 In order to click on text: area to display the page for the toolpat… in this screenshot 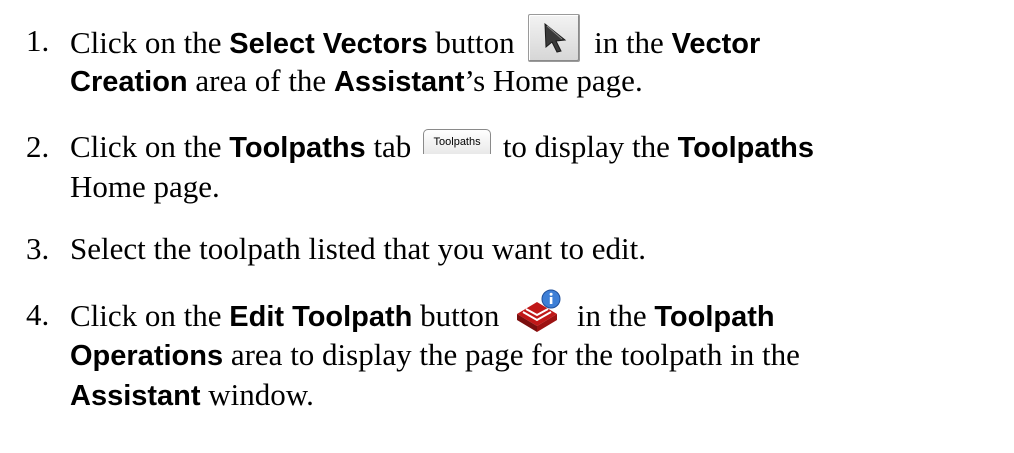, I will do `click(511, 354)`.